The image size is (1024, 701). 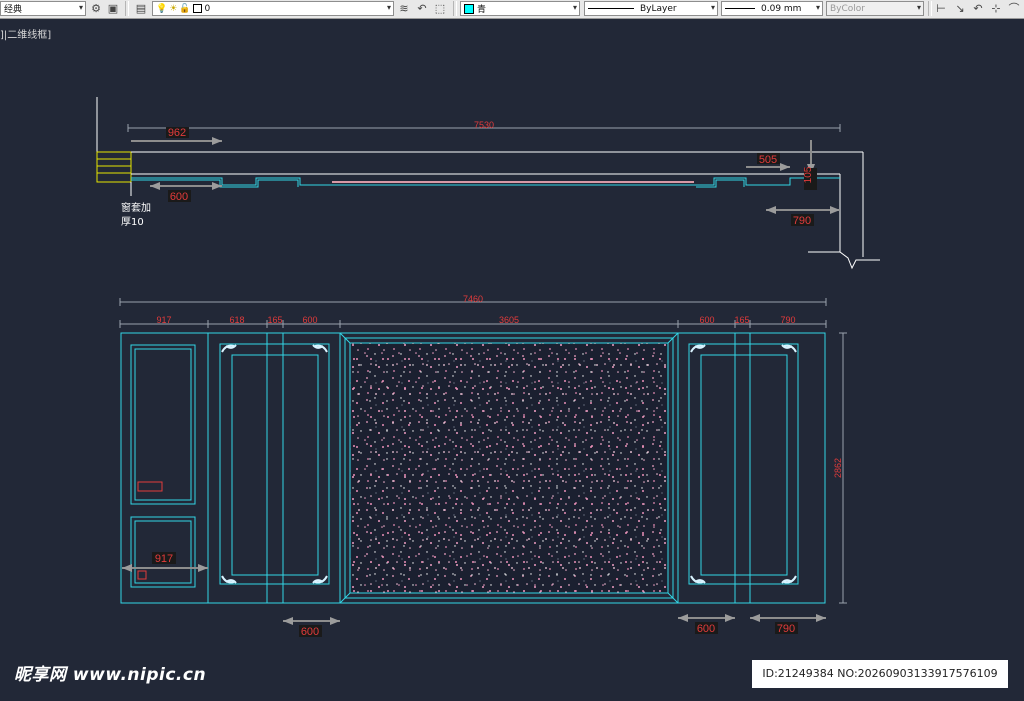 I want to click on elev-dim-7: 165, so click(x=741, y=320).